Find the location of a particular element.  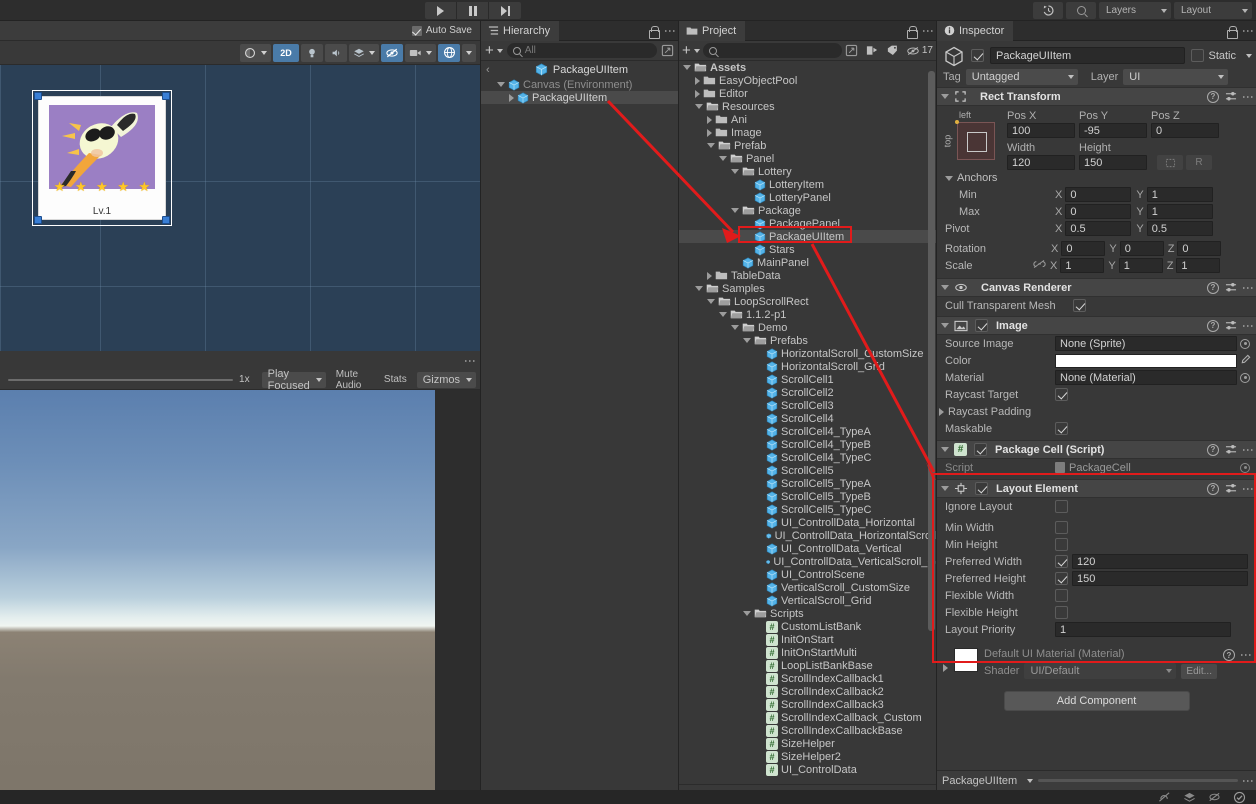

create-asset-button: + is located at coordinates (691, 50).